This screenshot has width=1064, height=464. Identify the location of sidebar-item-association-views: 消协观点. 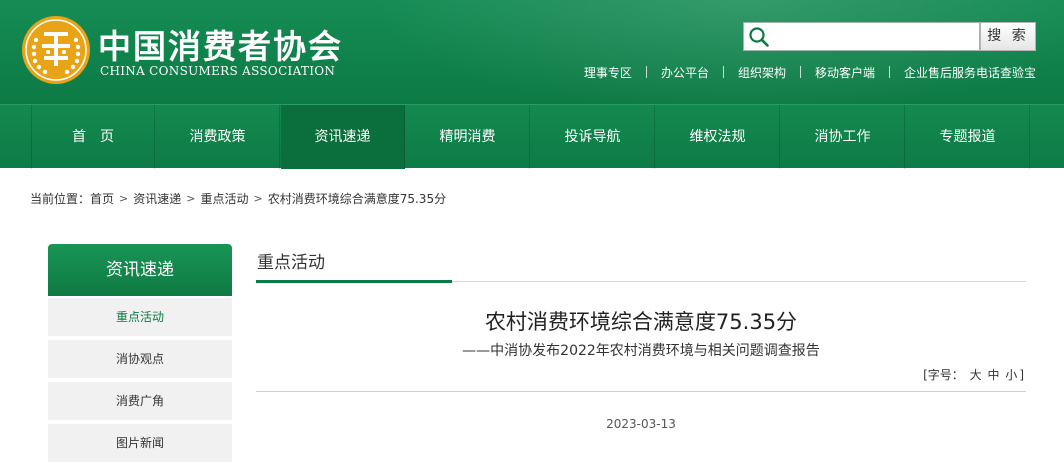
(140, 359).